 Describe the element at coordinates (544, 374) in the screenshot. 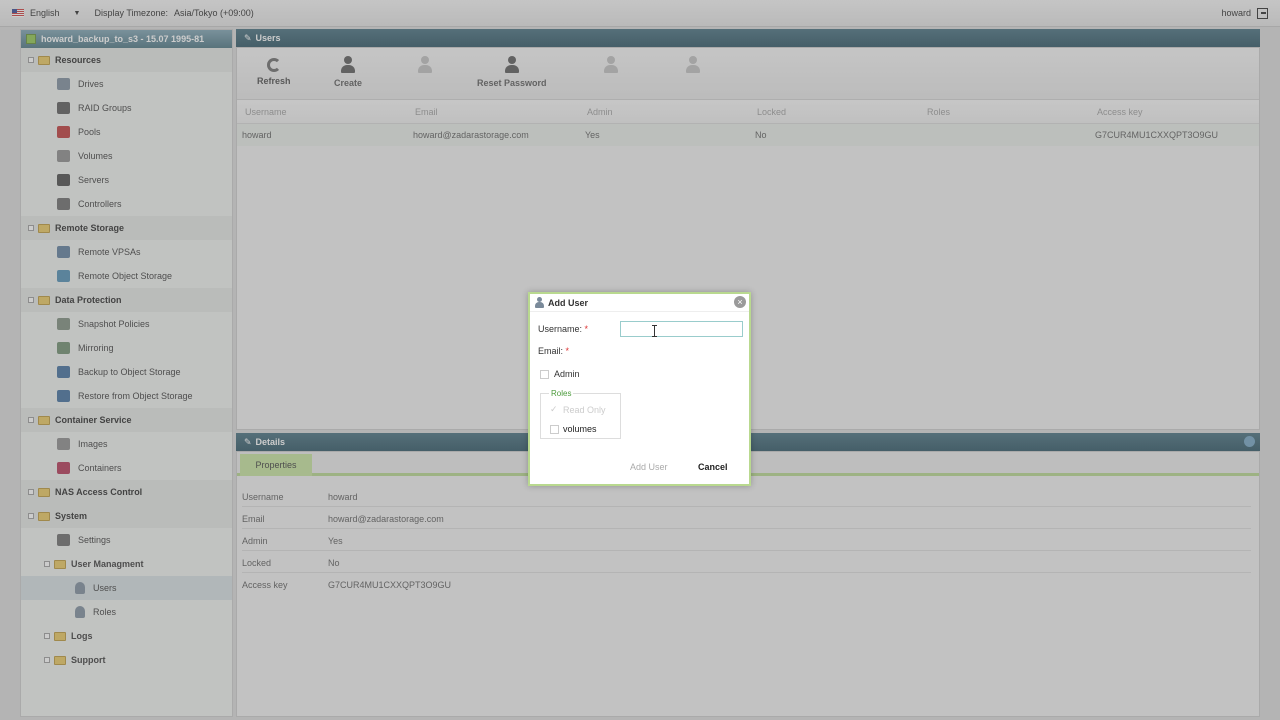

I see `admin-checkbox` at that location.